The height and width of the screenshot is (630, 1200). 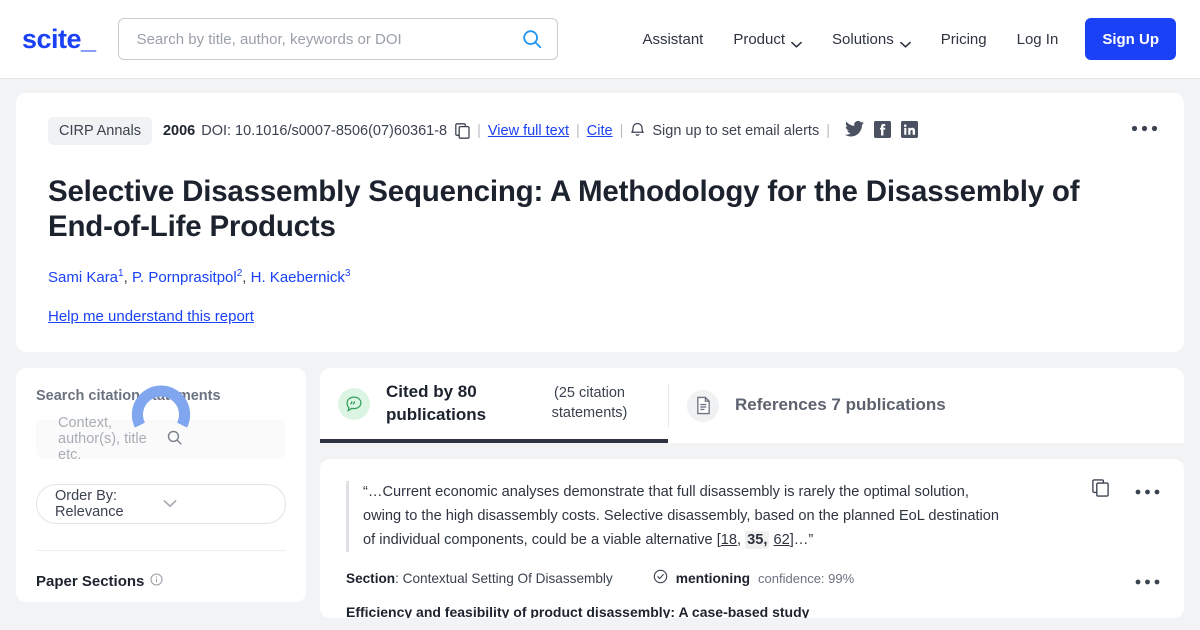 I want to click on paper-options-menu, so click(x=1144, y=128).